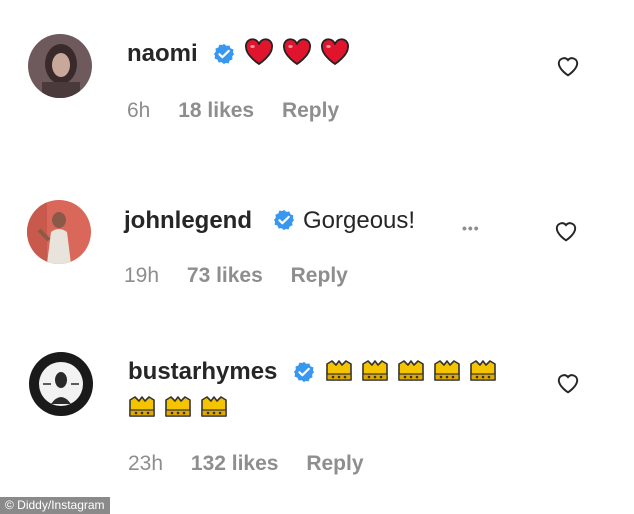 Image resolution: width=634 pixels, height=514 pixels. Describe the element at coordinates (61, 384) in the screenshot. I see `avatar-bustarhymes` at that location.